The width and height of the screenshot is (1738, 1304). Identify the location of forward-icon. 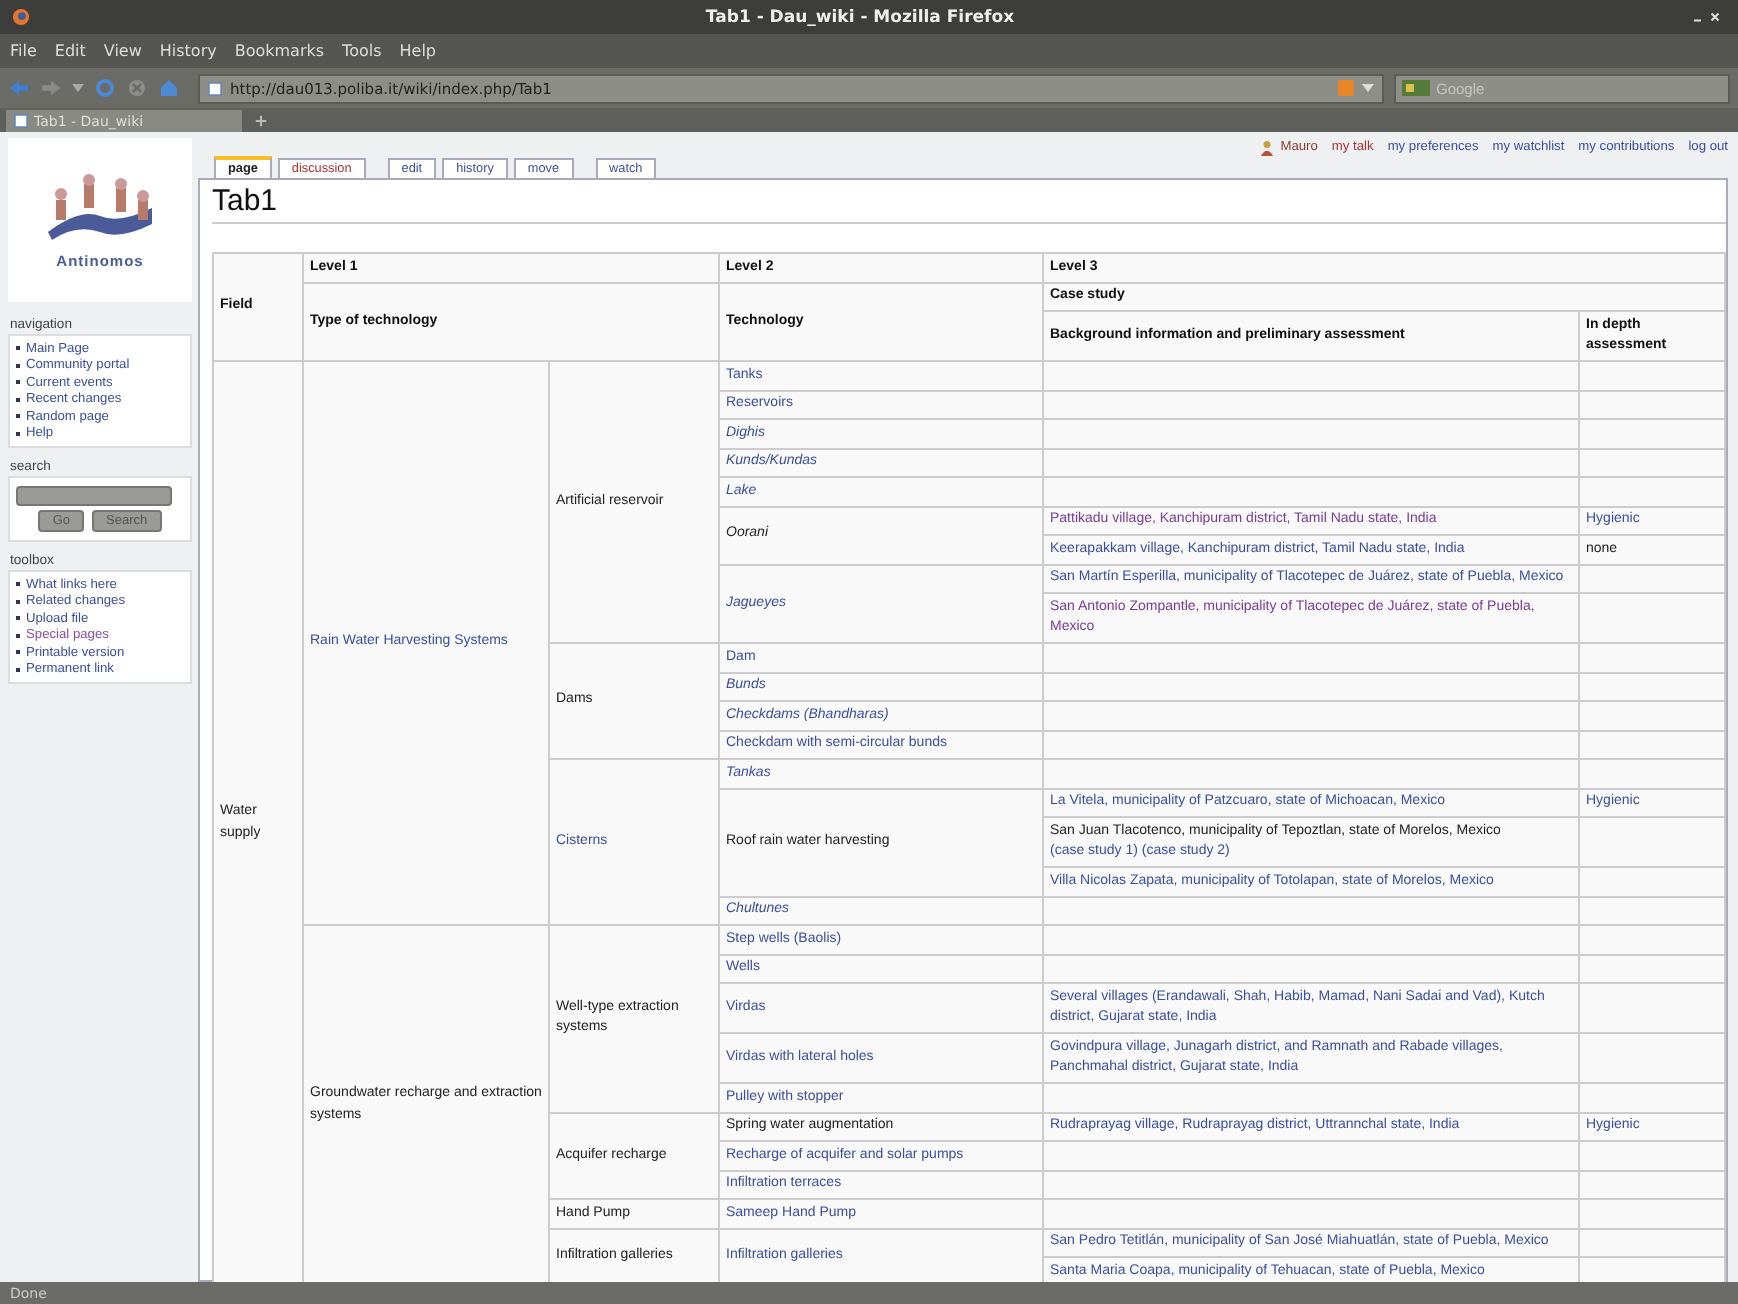
(51, 88).